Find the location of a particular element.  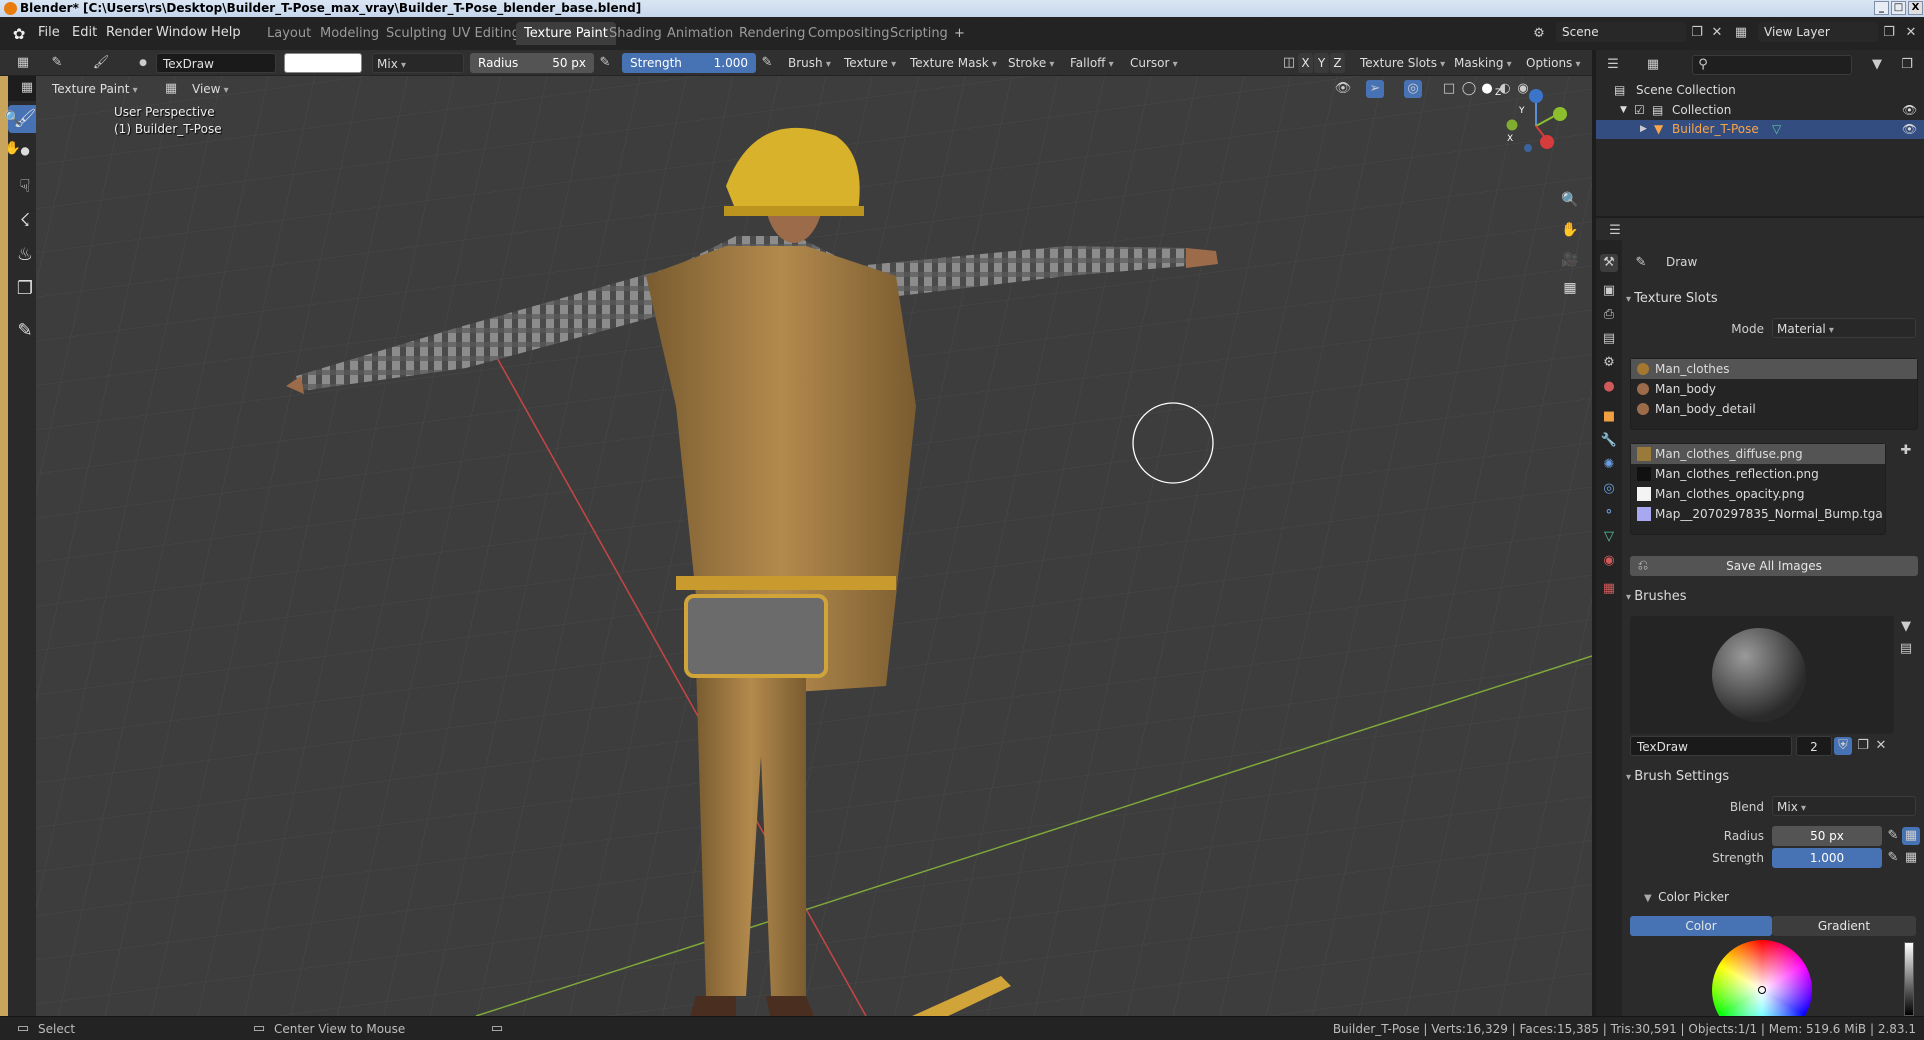

solid-shading-icon: ● is located at coordinates (1487, 89).